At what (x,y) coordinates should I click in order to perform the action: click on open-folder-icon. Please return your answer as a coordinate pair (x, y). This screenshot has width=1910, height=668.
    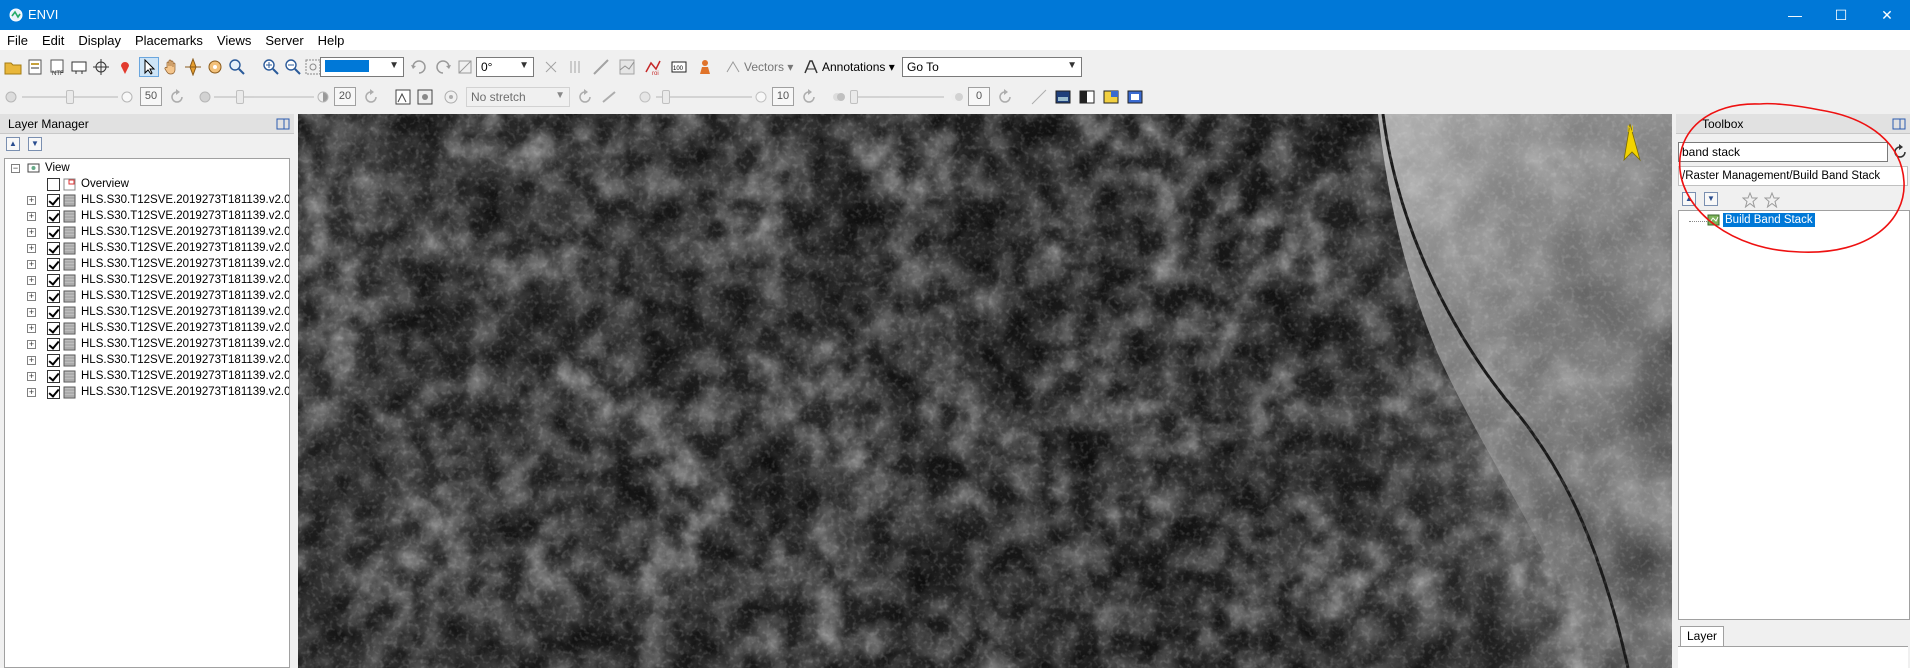
    Looking at the image, I should click on (13, 67).